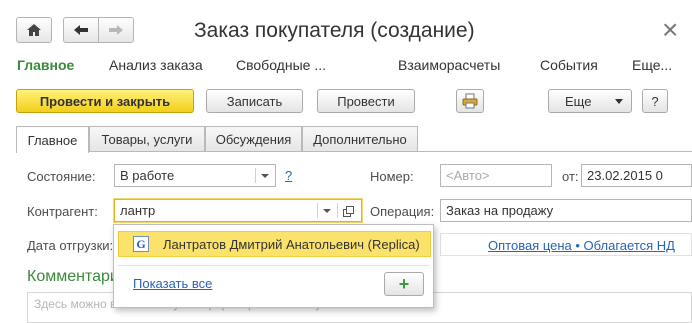 This screenshot has height=323, width=692. I want to click on popup-divider, so click(273, 265).